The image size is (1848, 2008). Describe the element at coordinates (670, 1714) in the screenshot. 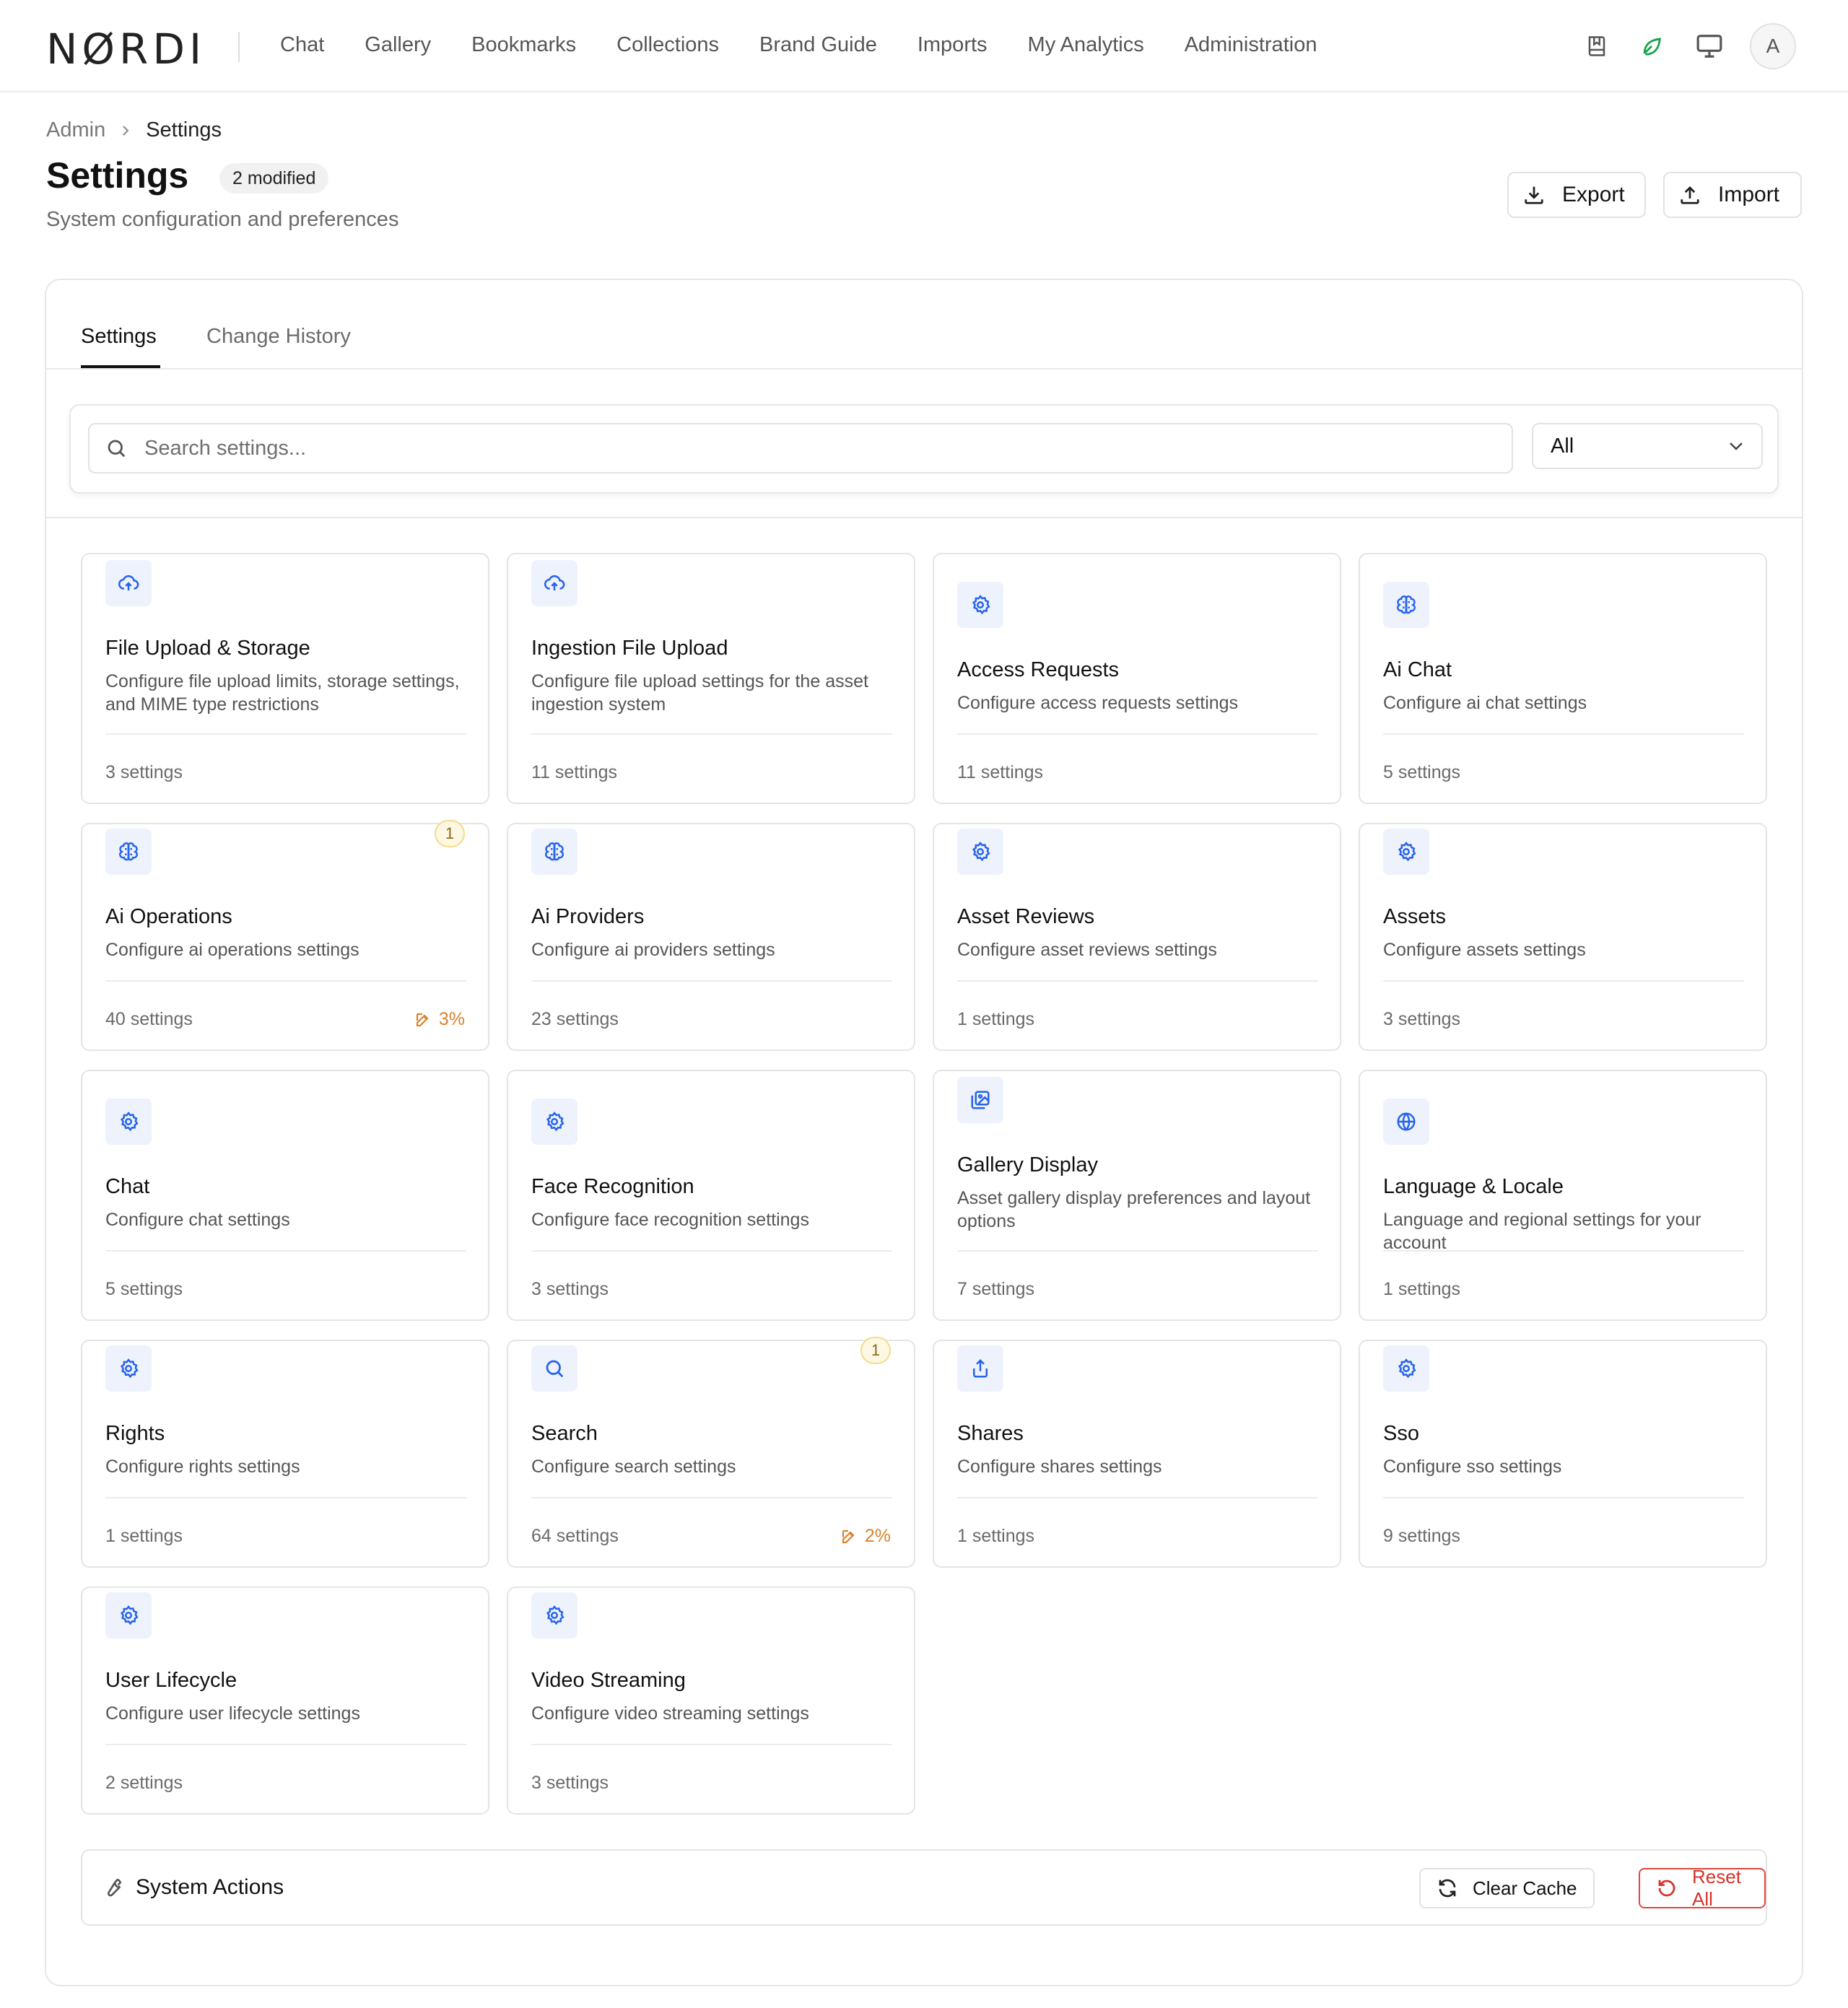

I see `card-description: Configure video streaming settings` at that location.